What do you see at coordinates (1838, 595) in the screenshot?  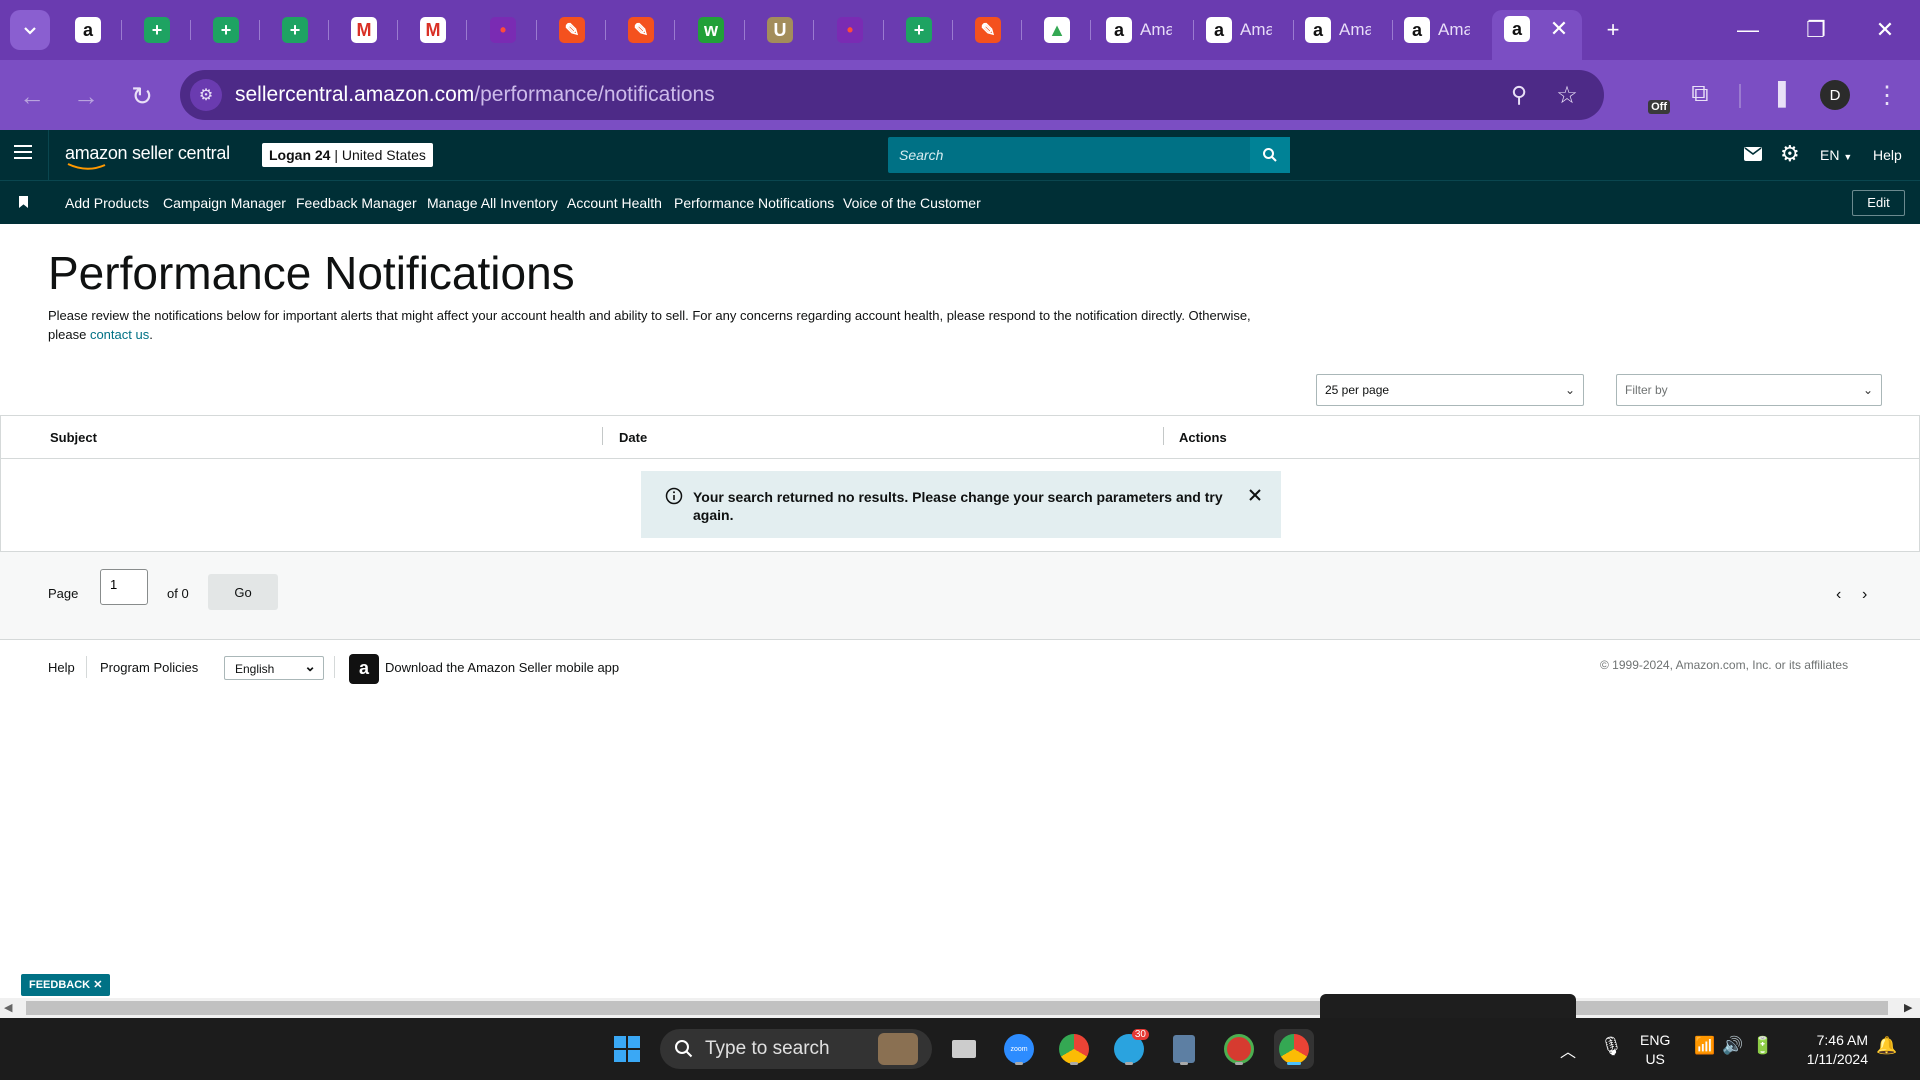 I see `prev-page-icon: ‹` at bounding box center [1838, 595].